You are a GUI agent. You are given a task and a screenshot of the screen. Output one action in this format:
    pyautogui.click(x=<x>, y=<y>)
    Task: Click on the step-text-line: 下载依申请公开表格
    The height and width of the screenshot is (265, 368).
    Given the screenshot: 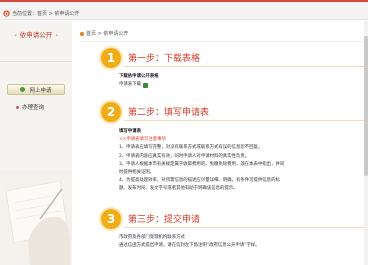 What is the action you would take?
    pyautogui.click(x=139, y=76)
    